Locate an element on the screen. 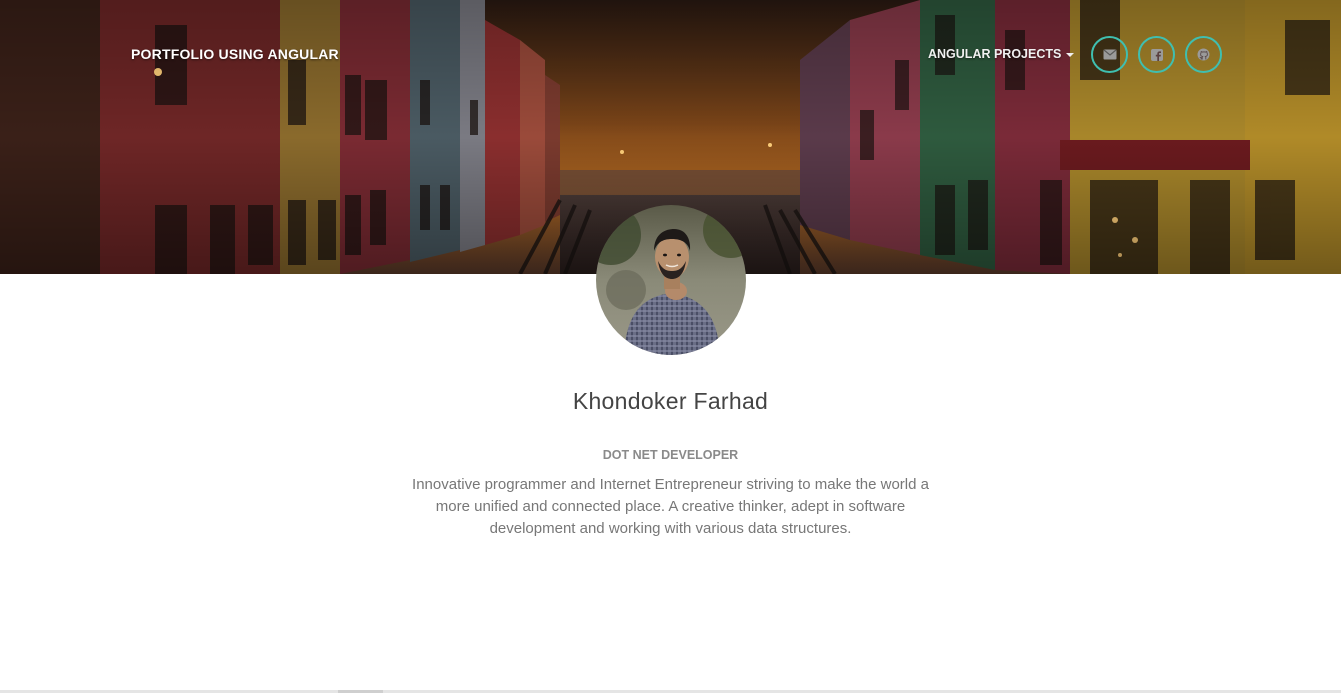 Image resolution: width=1341 pixels, height=693 pixels. github-icon is located at coordinates (1203, 54).